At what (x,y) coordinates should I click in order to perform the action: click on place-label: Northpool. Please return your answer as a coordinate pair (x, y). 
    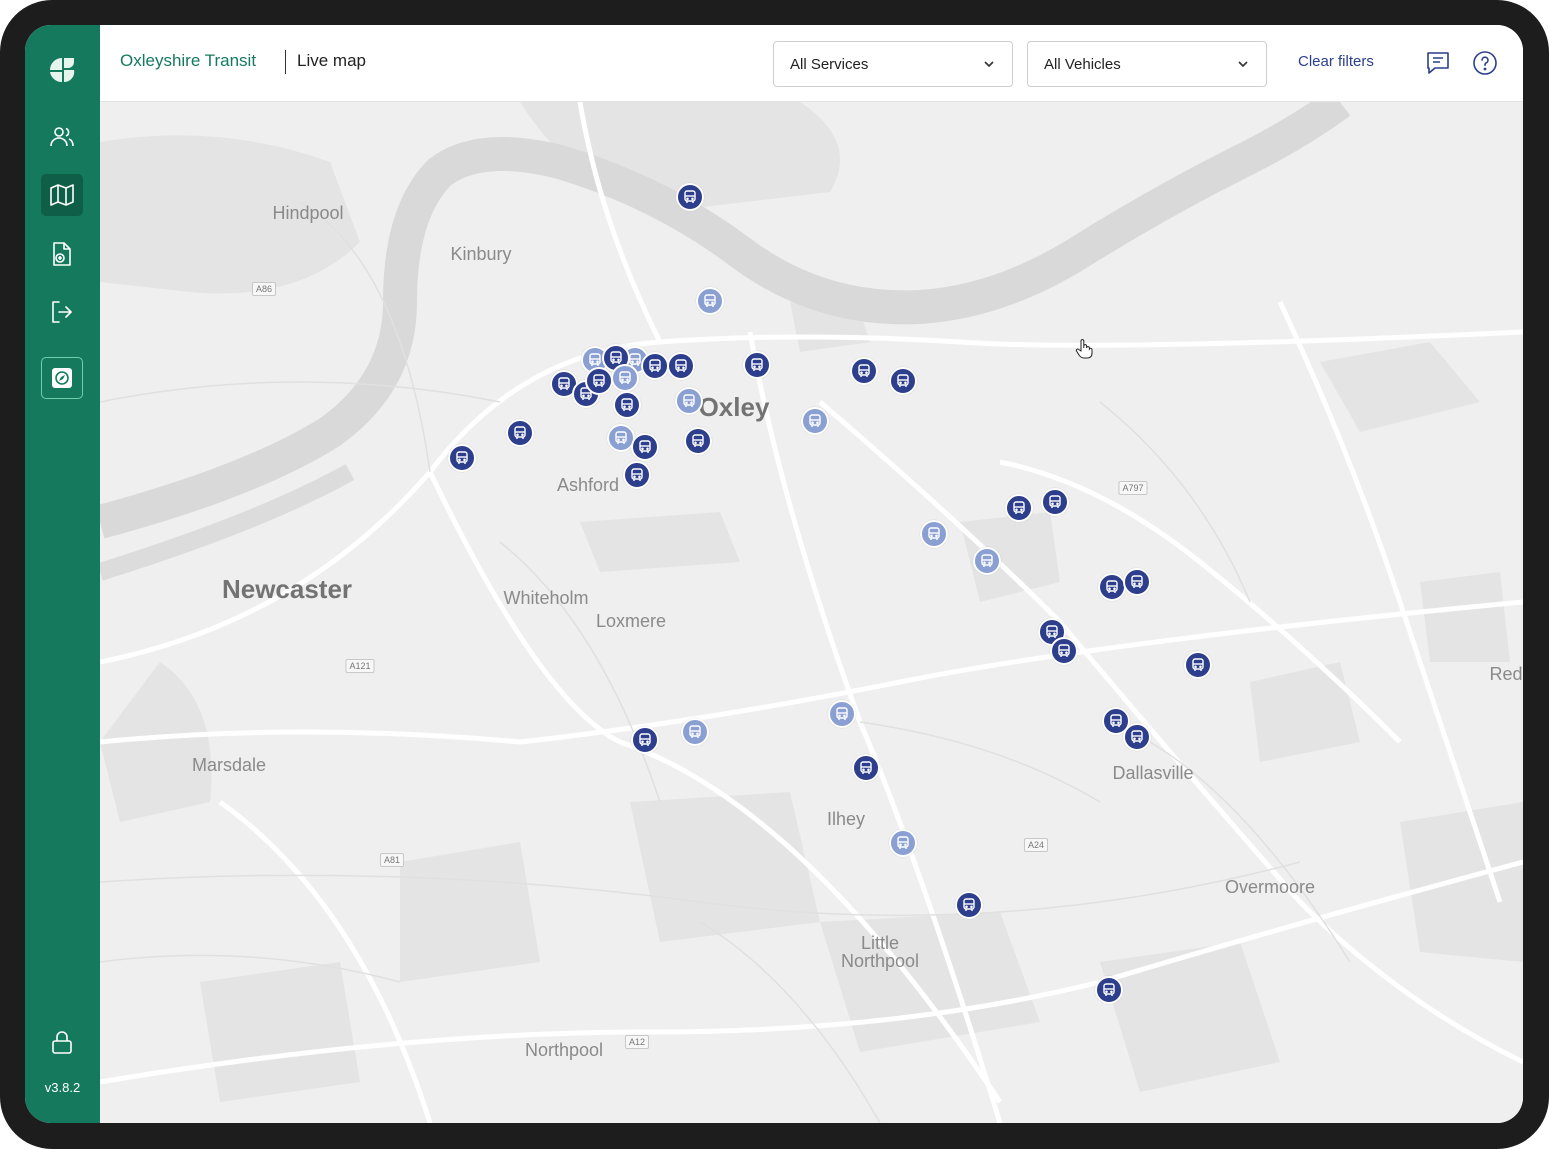
    Looking at the image, I should click on (564, 1050).